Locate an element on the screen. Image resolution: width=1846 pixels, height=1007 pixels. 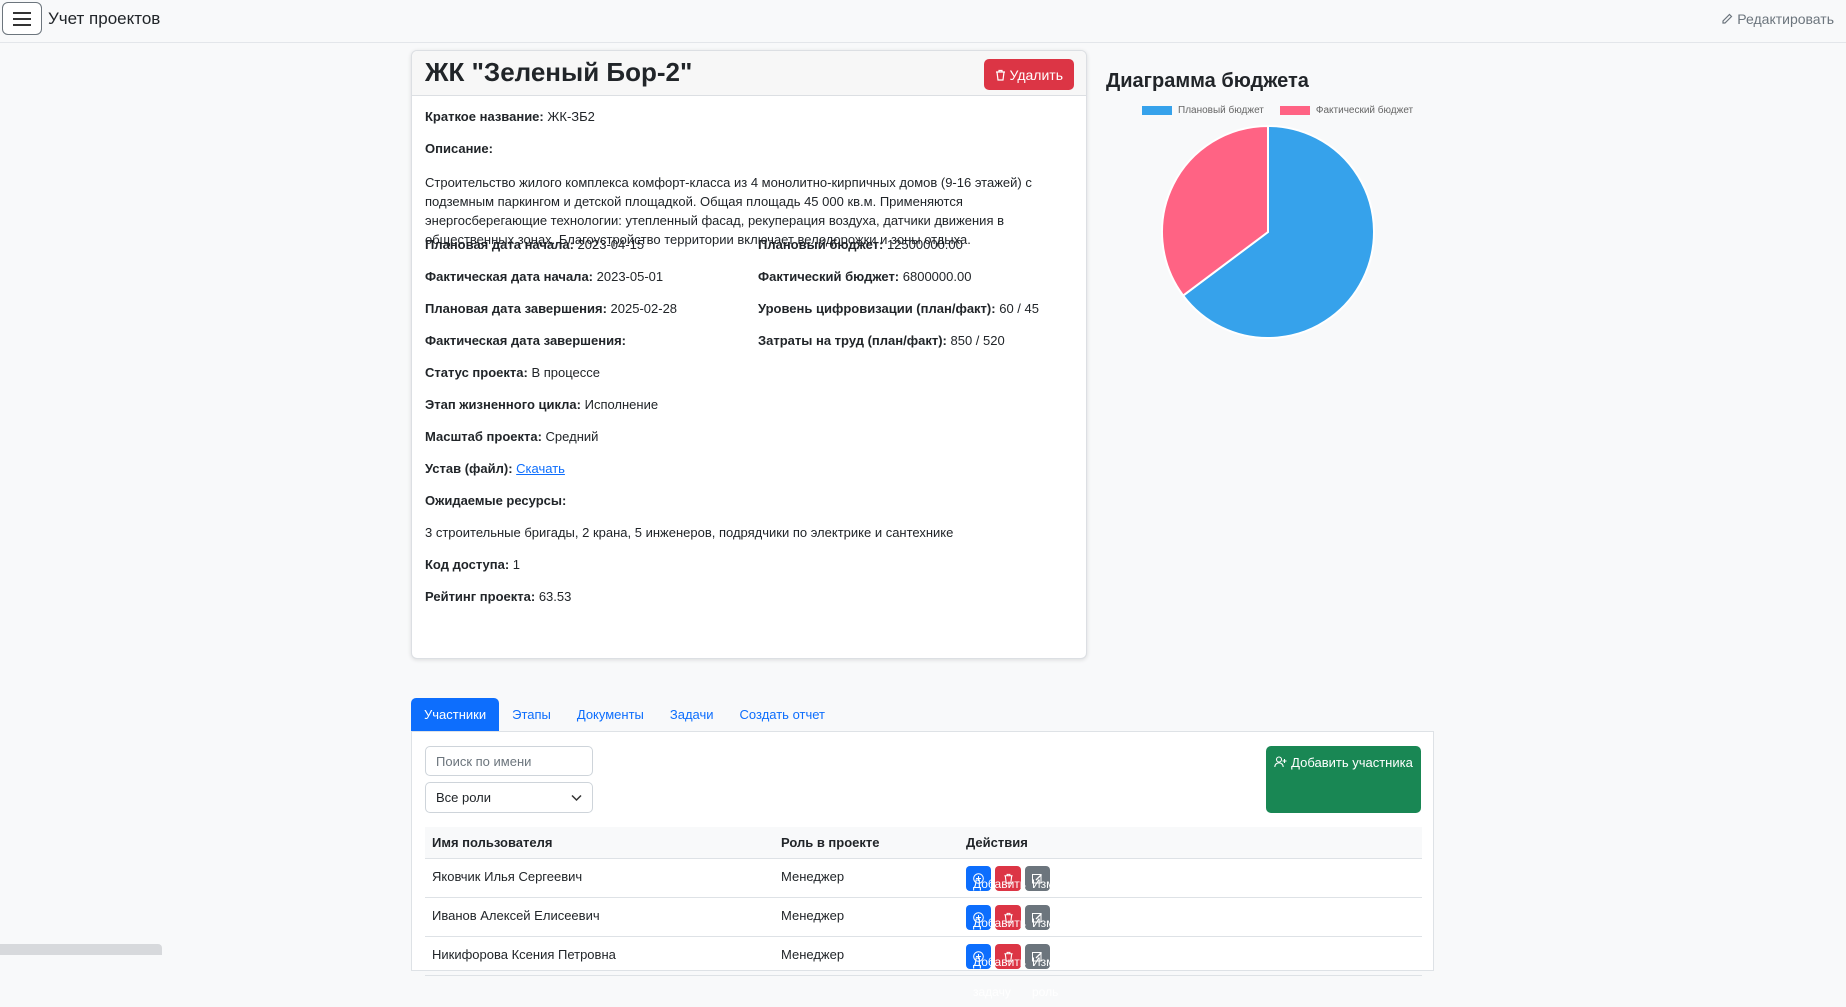
table-header: Имя пользователя Роль в проекте Действия is located at coordinates (923, 843).